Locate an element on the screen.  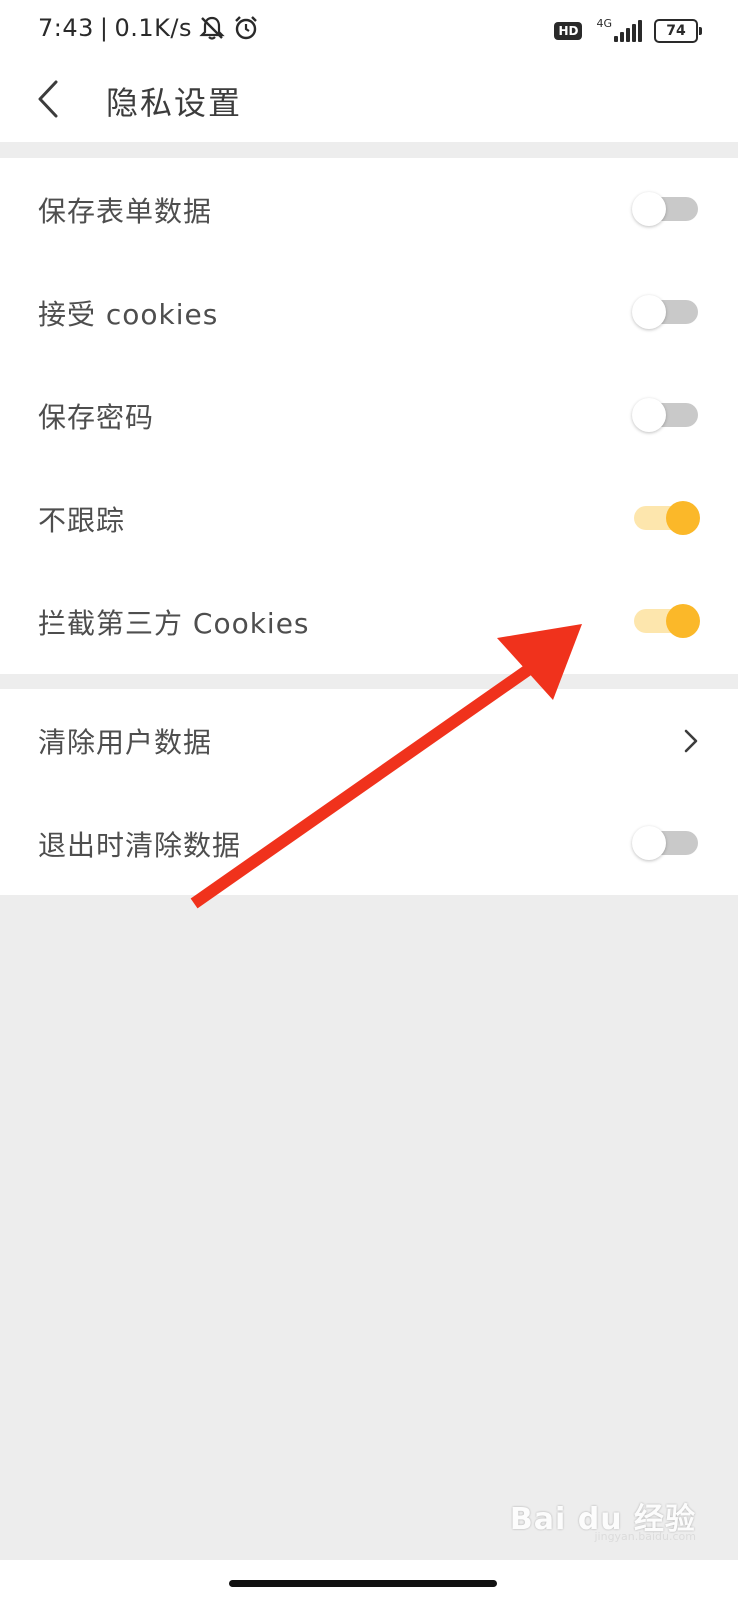
setting-label: 不跟踪 is located at coordinates (82, 520).